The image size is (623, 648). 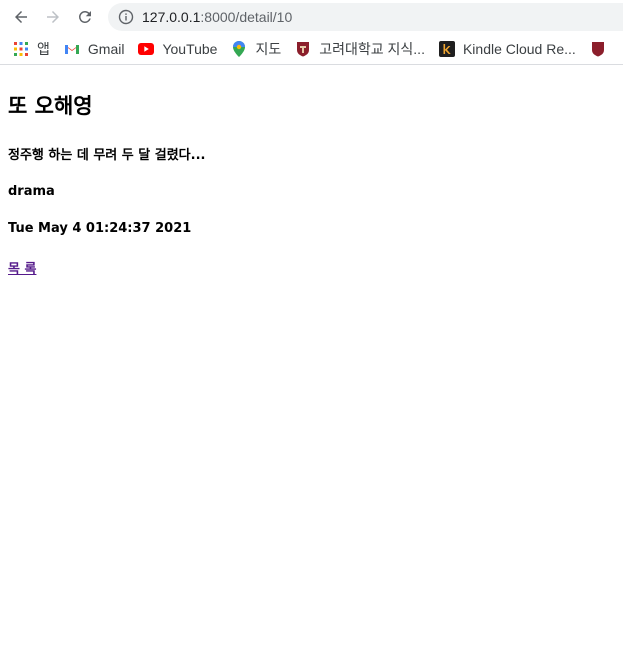 What do you see at coordinates (246, 17) in the screenshot?
I see `url-path: :8000/detail/10` at bounding box center [246, 17].